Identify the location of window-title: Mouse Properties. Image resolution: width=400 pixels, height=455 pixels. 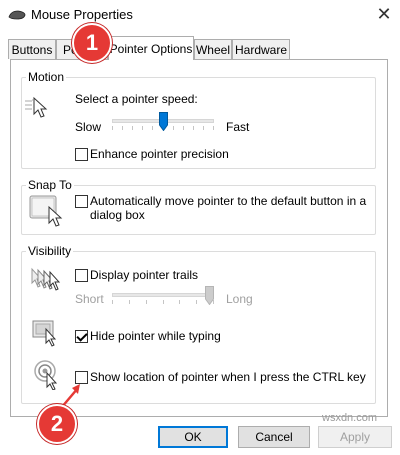
(82, 14).